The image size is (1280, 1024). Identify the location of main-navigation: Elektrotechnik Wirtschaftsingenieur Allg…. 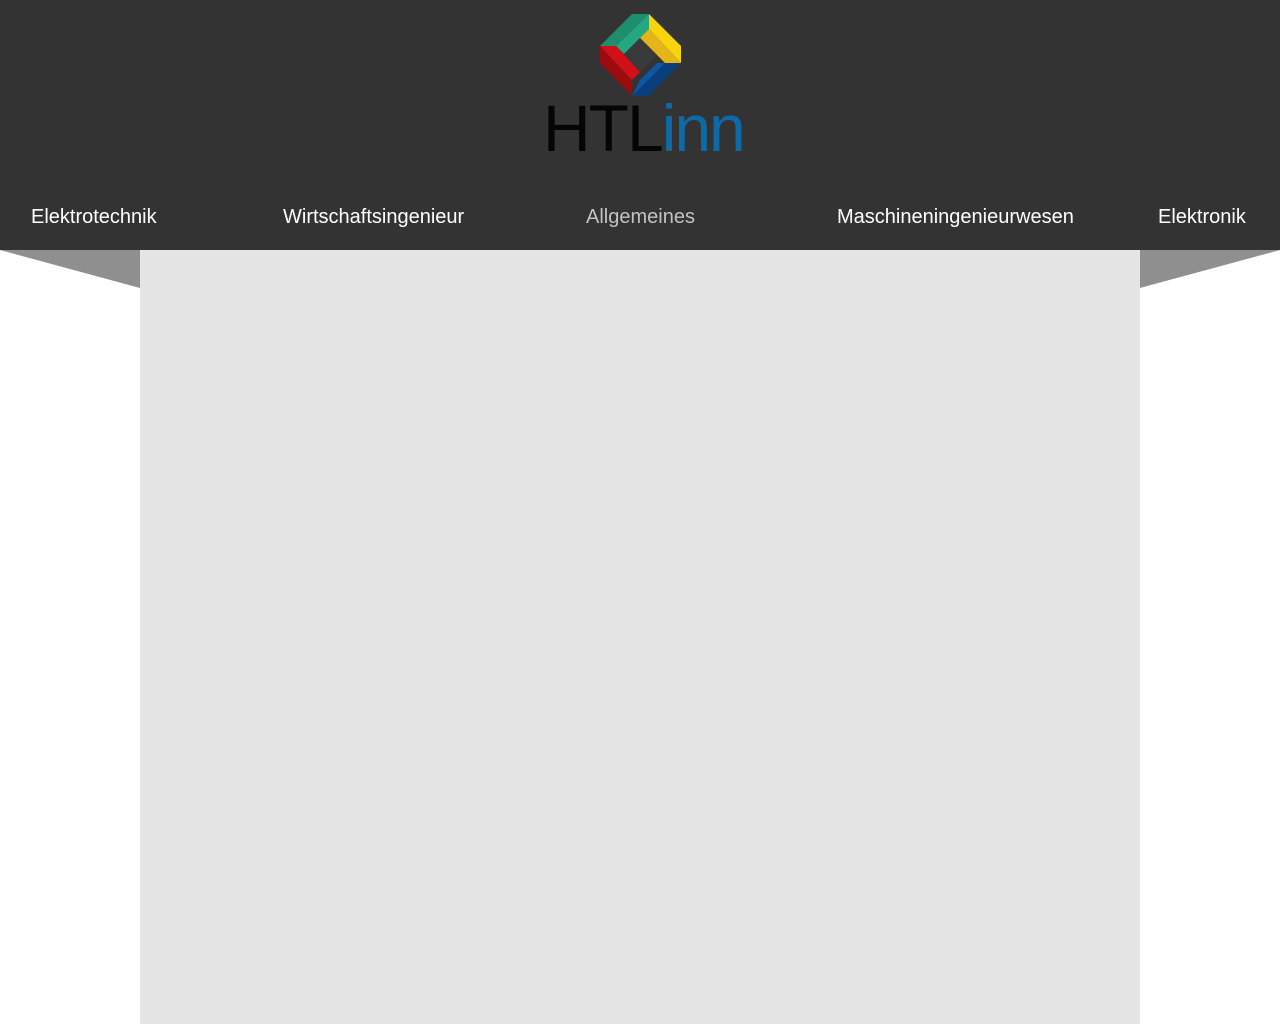
(640, 217).